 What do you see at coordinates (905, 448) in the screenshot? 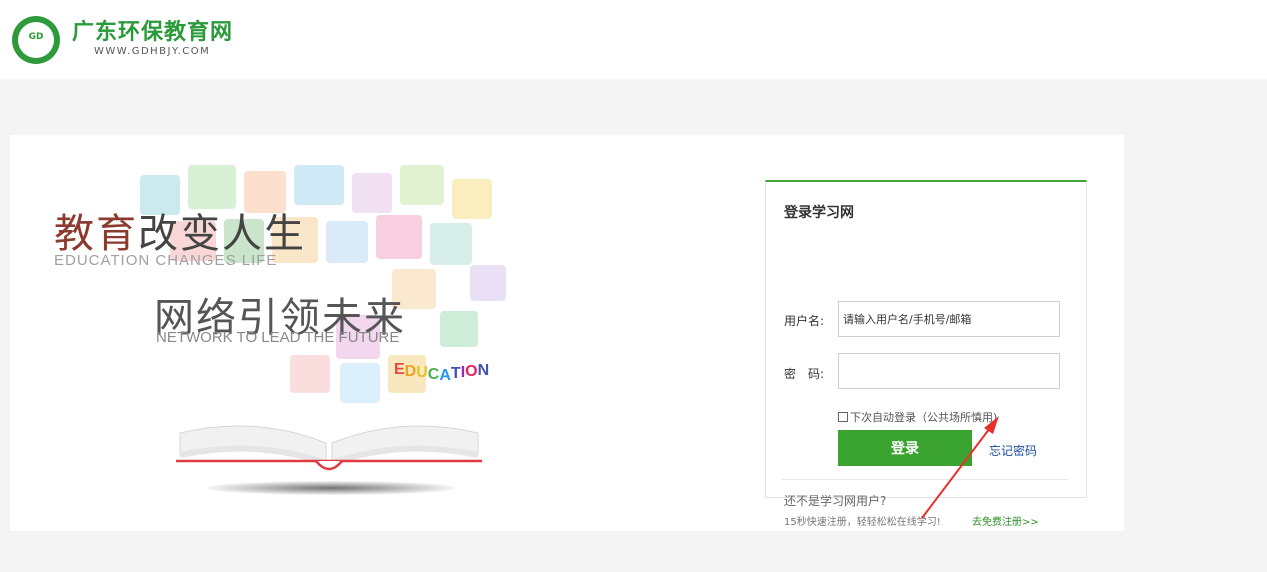
I see `login-button: 登录` at bounding box center [905, 448].